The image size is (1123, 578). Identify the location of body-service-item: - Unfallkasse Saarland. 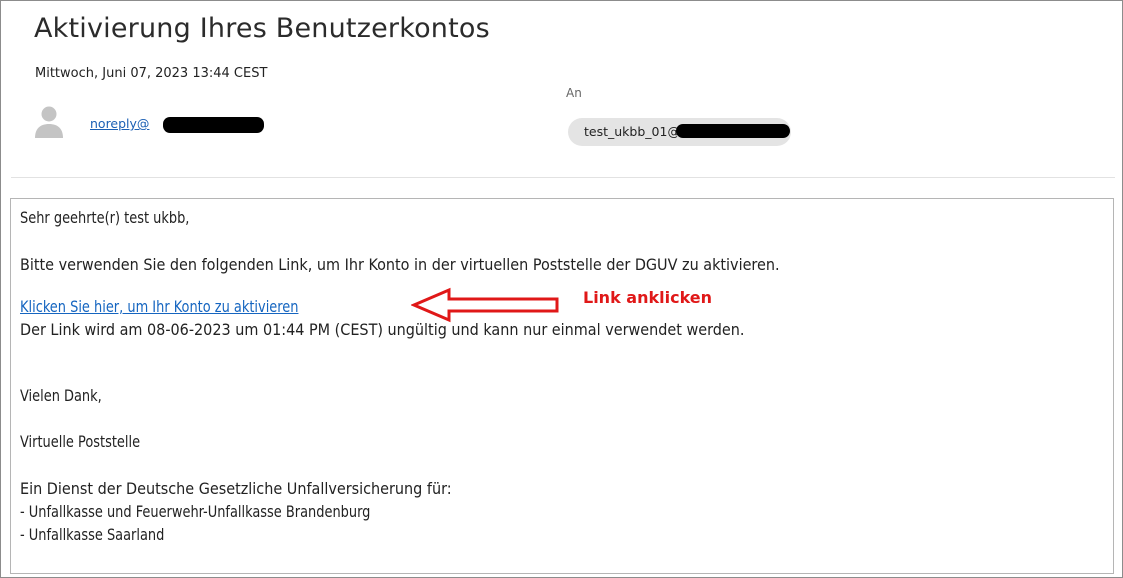
(92, 534).